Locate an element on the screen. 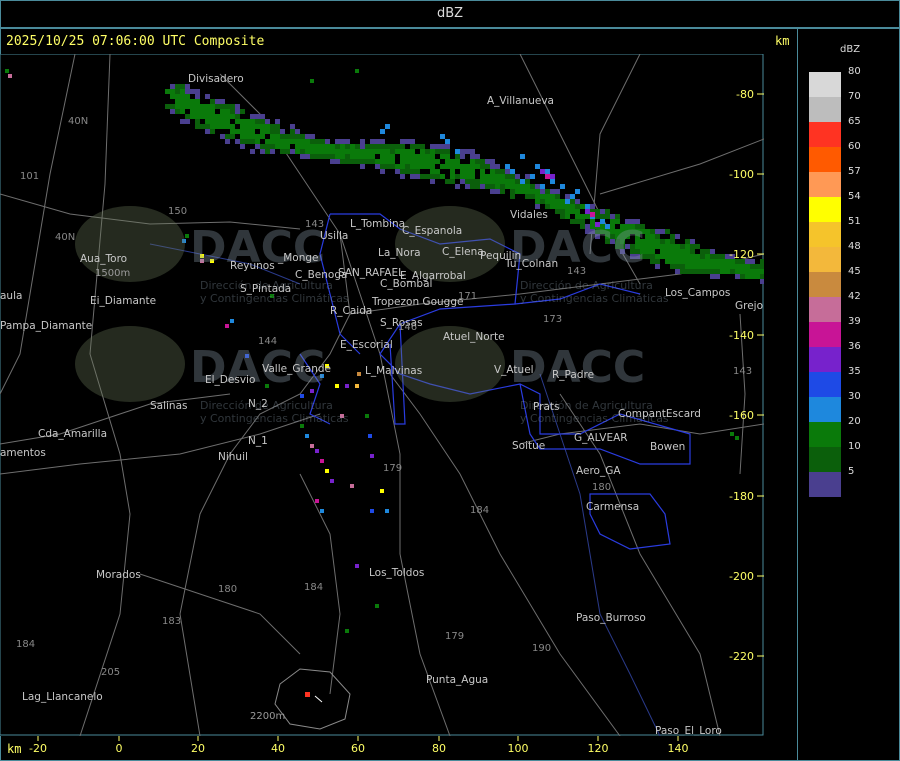 The image size is (900, 761). place-label: Lag_Llancanelo is located at coordinates (62, 697).